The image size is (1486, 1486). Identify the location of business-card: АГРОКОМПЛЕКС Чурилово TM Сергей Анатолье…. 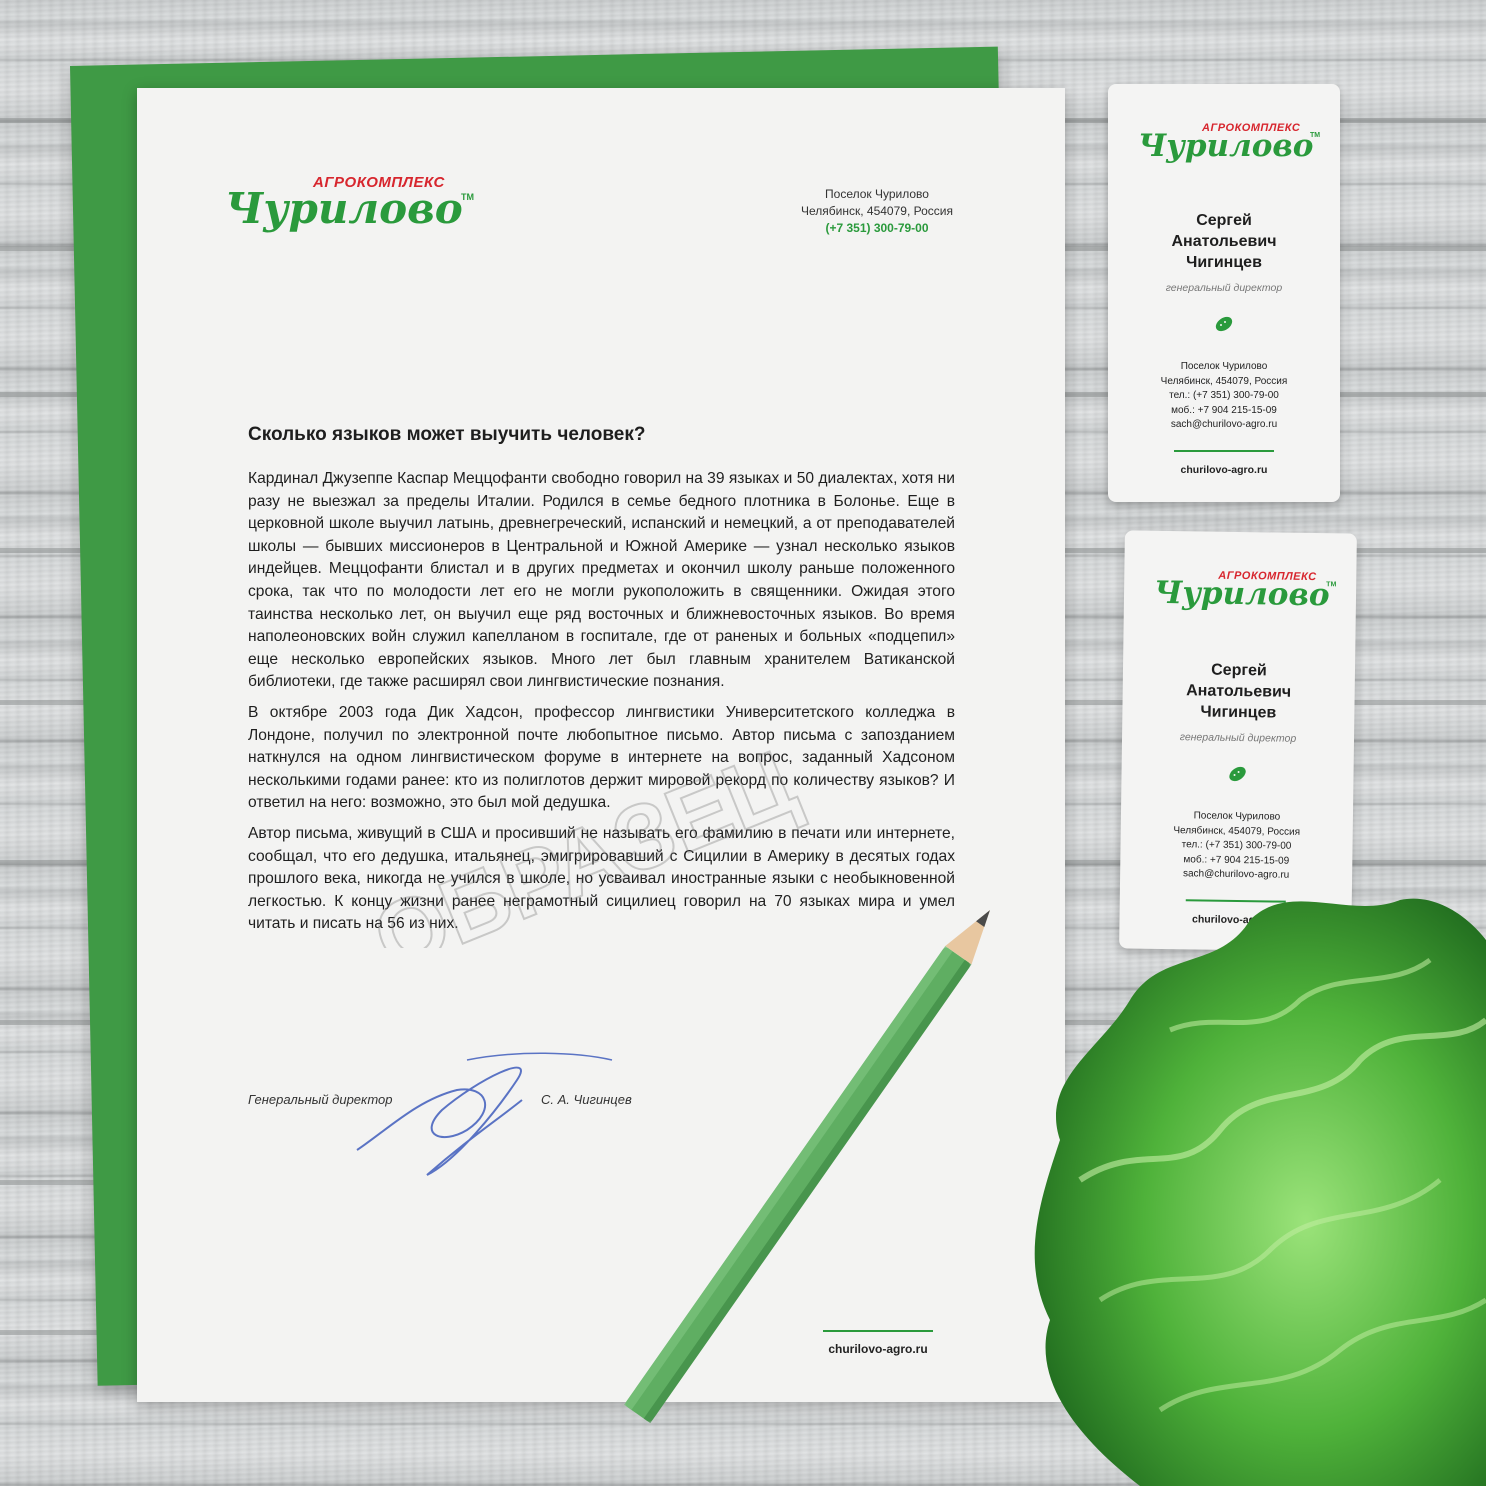
(1224, 293).